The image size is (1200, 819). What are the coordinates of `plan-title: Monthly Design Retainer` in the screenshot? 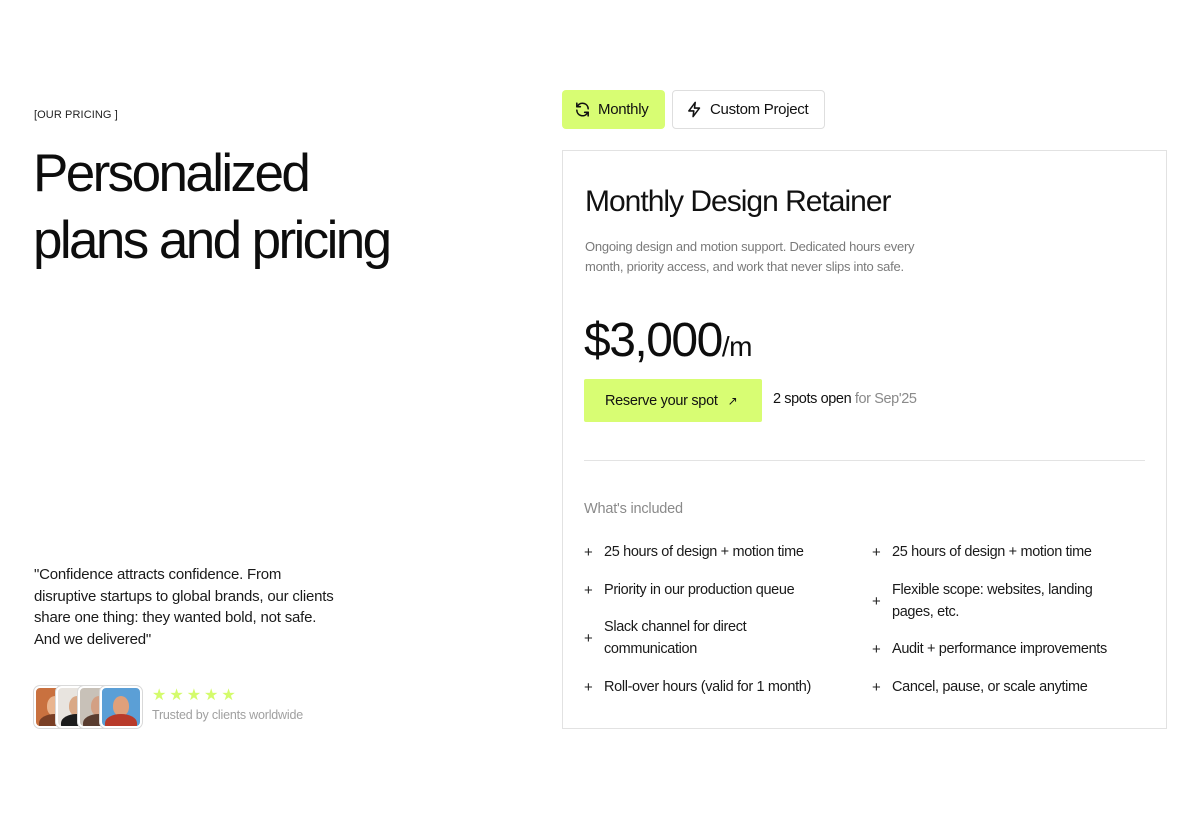 It's located at (738, 201).